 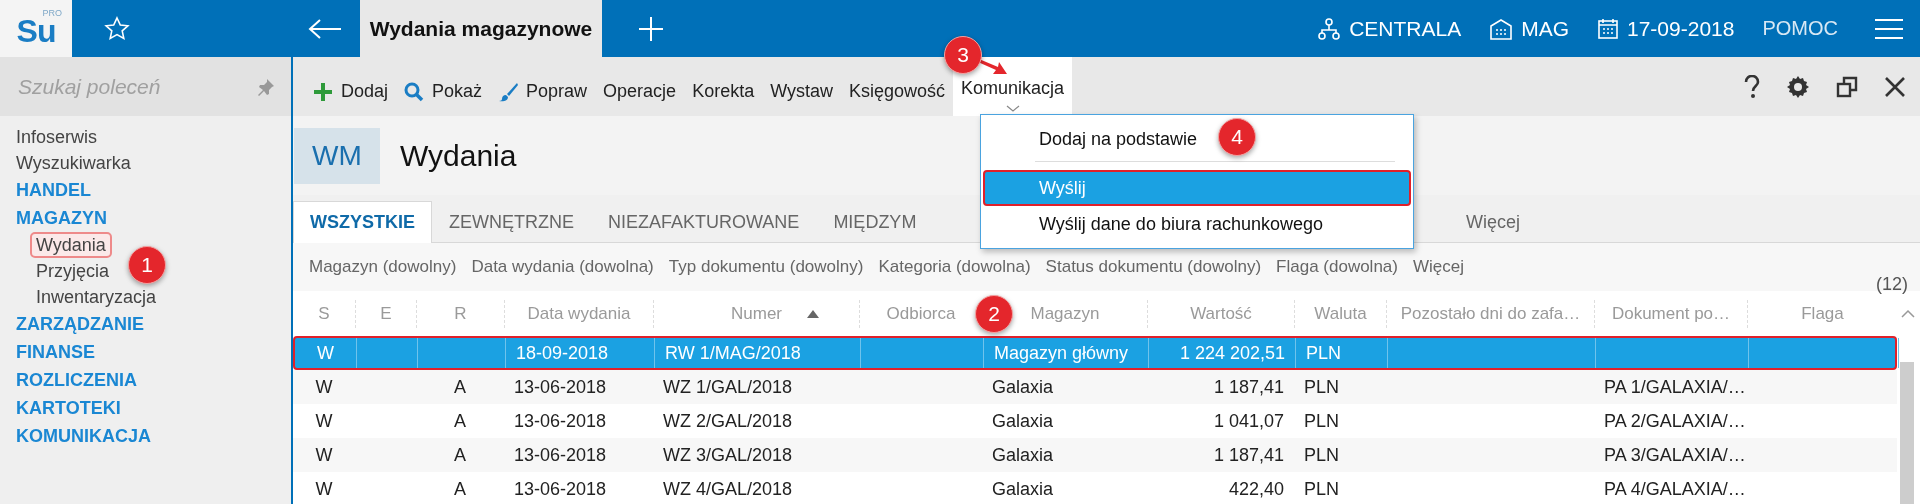 What do you see at coordinates (640, 91) in the screenshot?
I see `toolbar-button: Operacje` at bounding box center [640, 91].